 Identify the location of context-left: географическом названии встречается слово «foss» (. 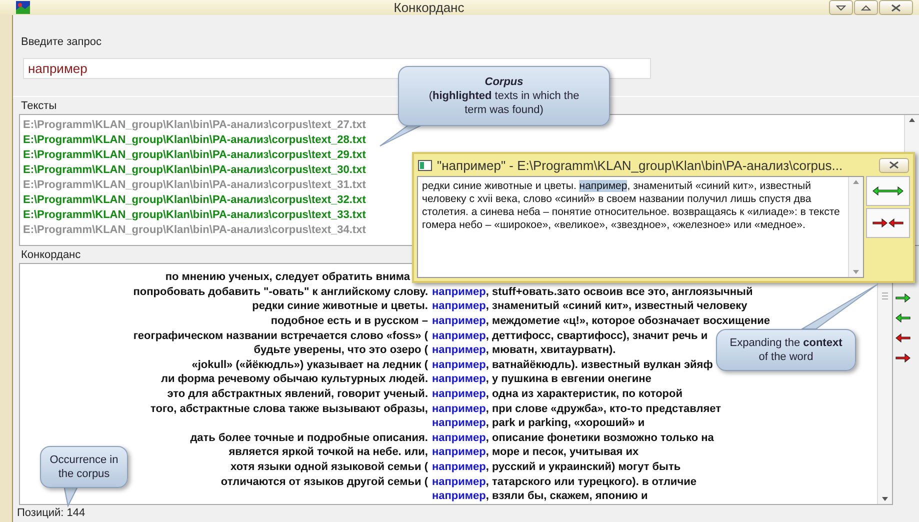
(281, 336).